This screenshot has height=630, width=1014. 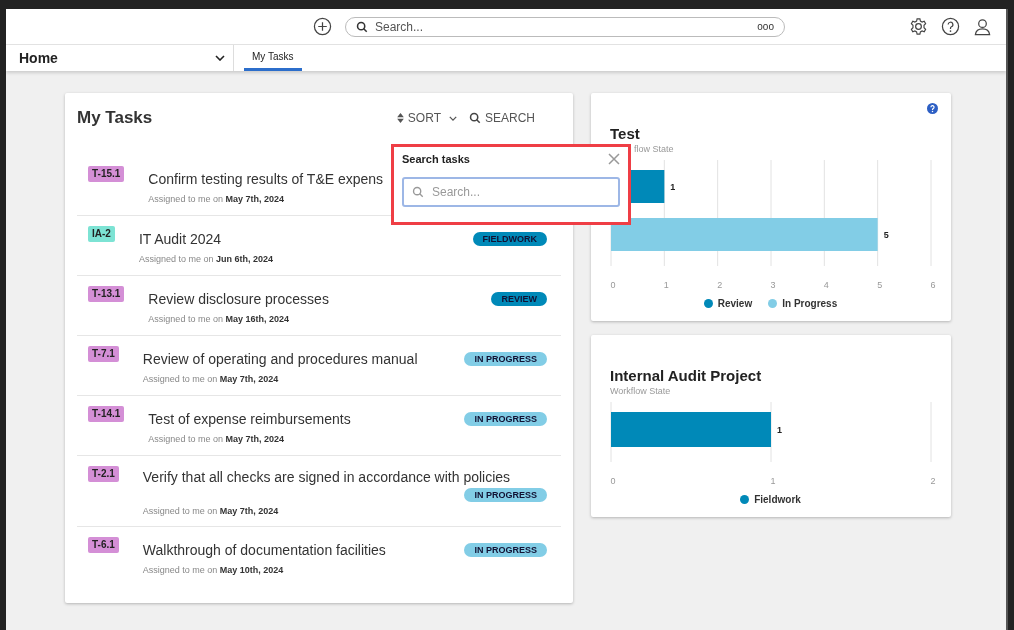 What do you see at coordinates (213, 569) in the screenshot?
I see `assigned-date: Assigned to me on May 10th, 2024` at bounding box center [213, 569].